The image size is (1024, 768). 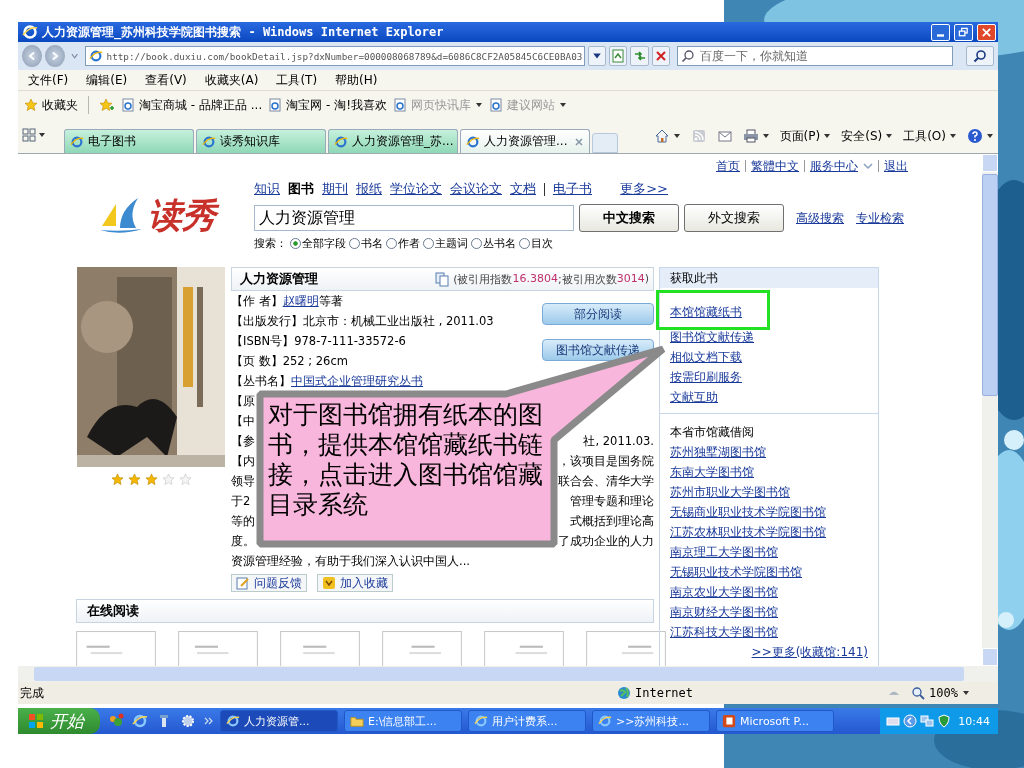 I want to click on restore-button, so click(x=963, y=32).